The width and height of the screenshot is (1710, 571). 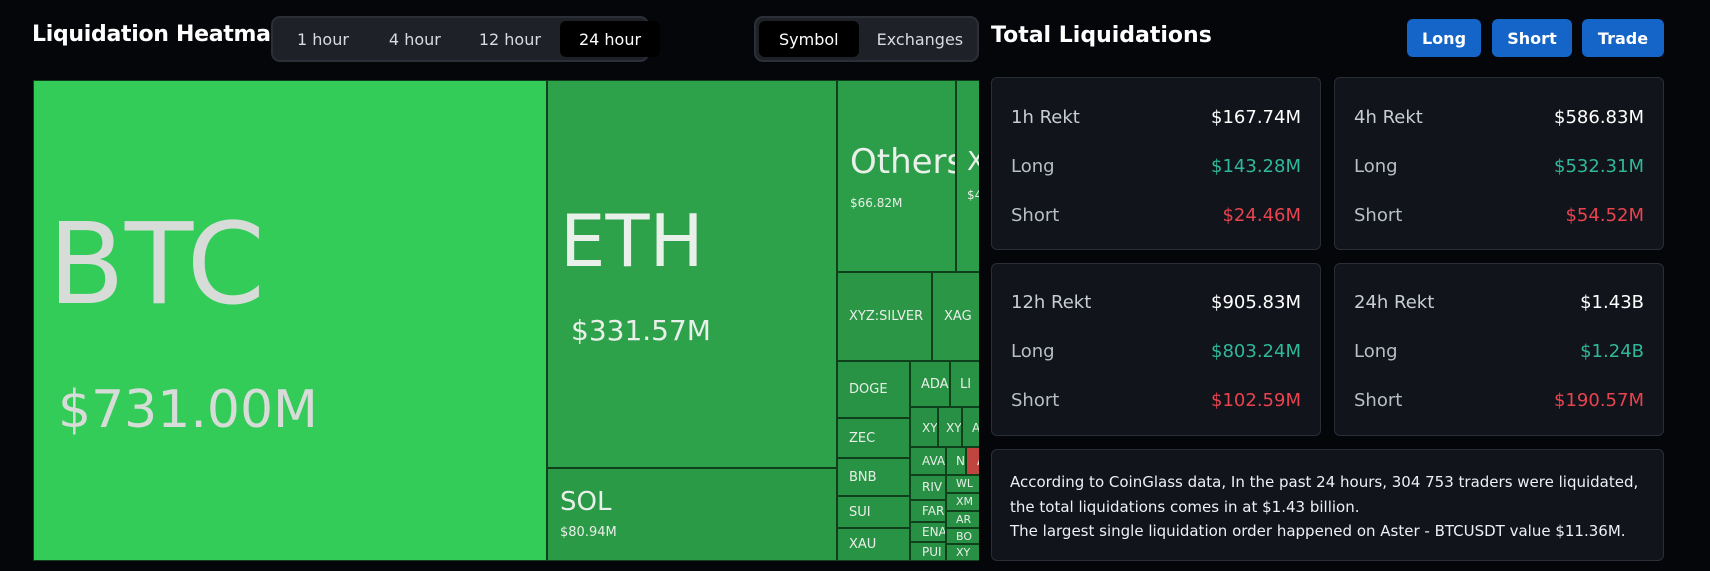 What do you see at coordinates (1256, 117) in the screenshot?
I see `card-total: $167.74M` at bounding box center [1256, 117].